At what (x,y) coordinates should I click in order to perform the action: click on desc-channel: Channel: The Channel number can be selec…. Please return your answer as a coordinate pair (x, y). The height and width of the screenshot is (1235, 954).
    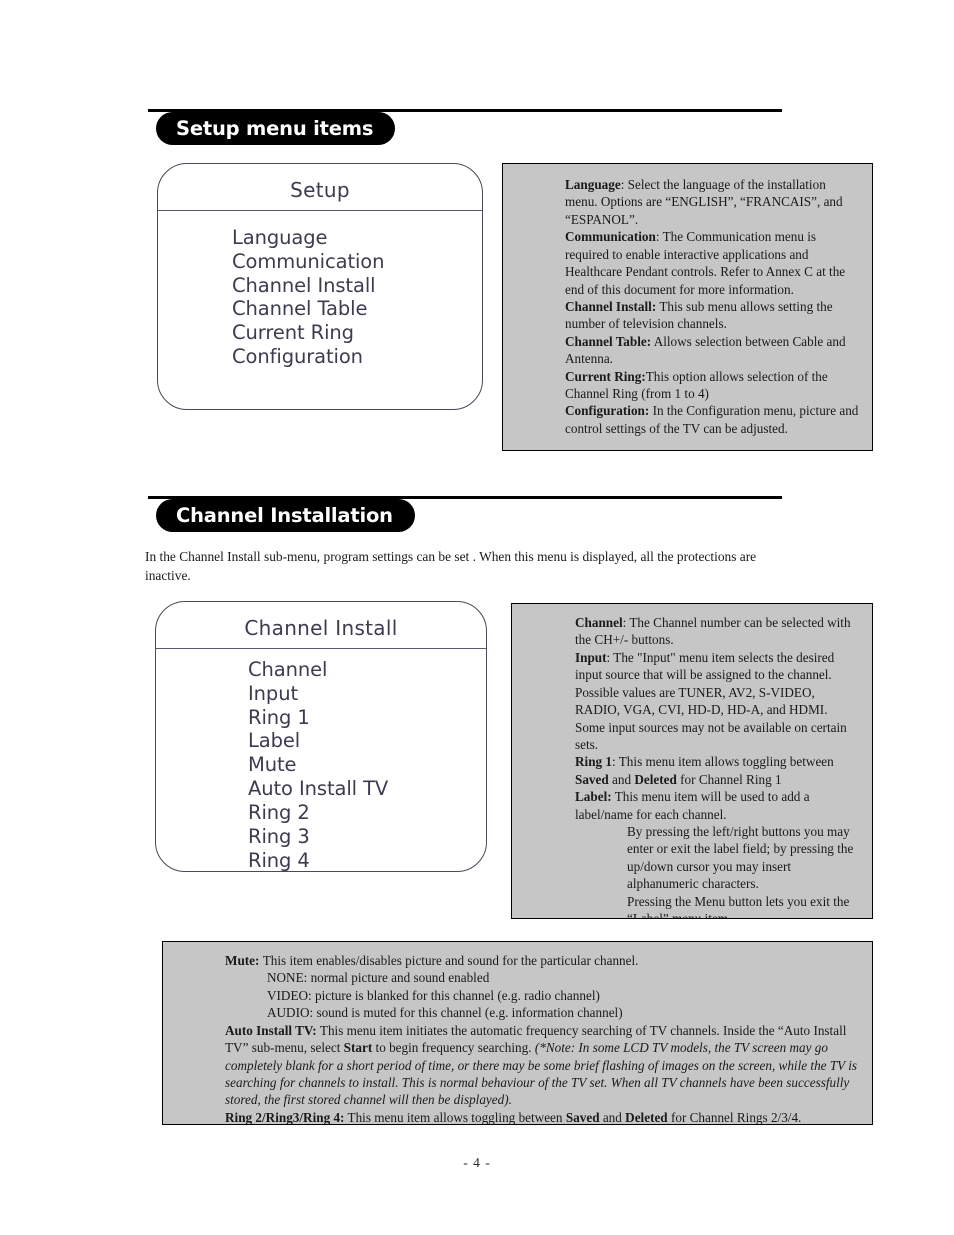
    Looking at the image, I should click on (717, 631).